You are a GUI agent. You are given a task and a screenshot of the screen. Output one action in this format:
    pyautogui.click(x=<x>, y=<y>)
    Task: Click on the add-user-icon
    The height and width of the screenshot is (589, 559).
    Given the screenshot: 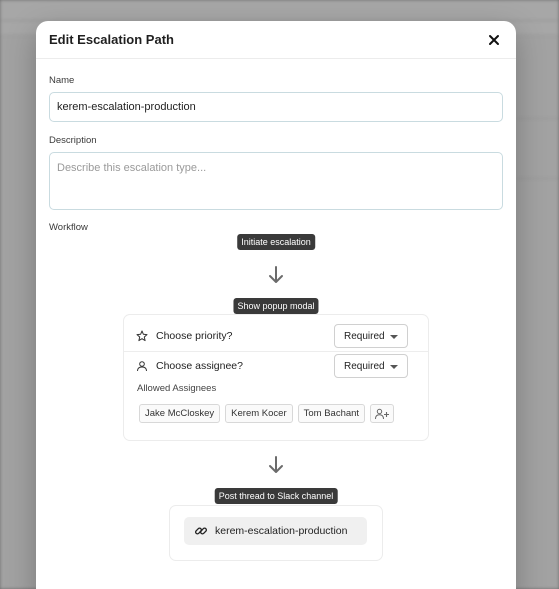 What is the action you would take?
    pyautogui.click(x=382, y=413)
    